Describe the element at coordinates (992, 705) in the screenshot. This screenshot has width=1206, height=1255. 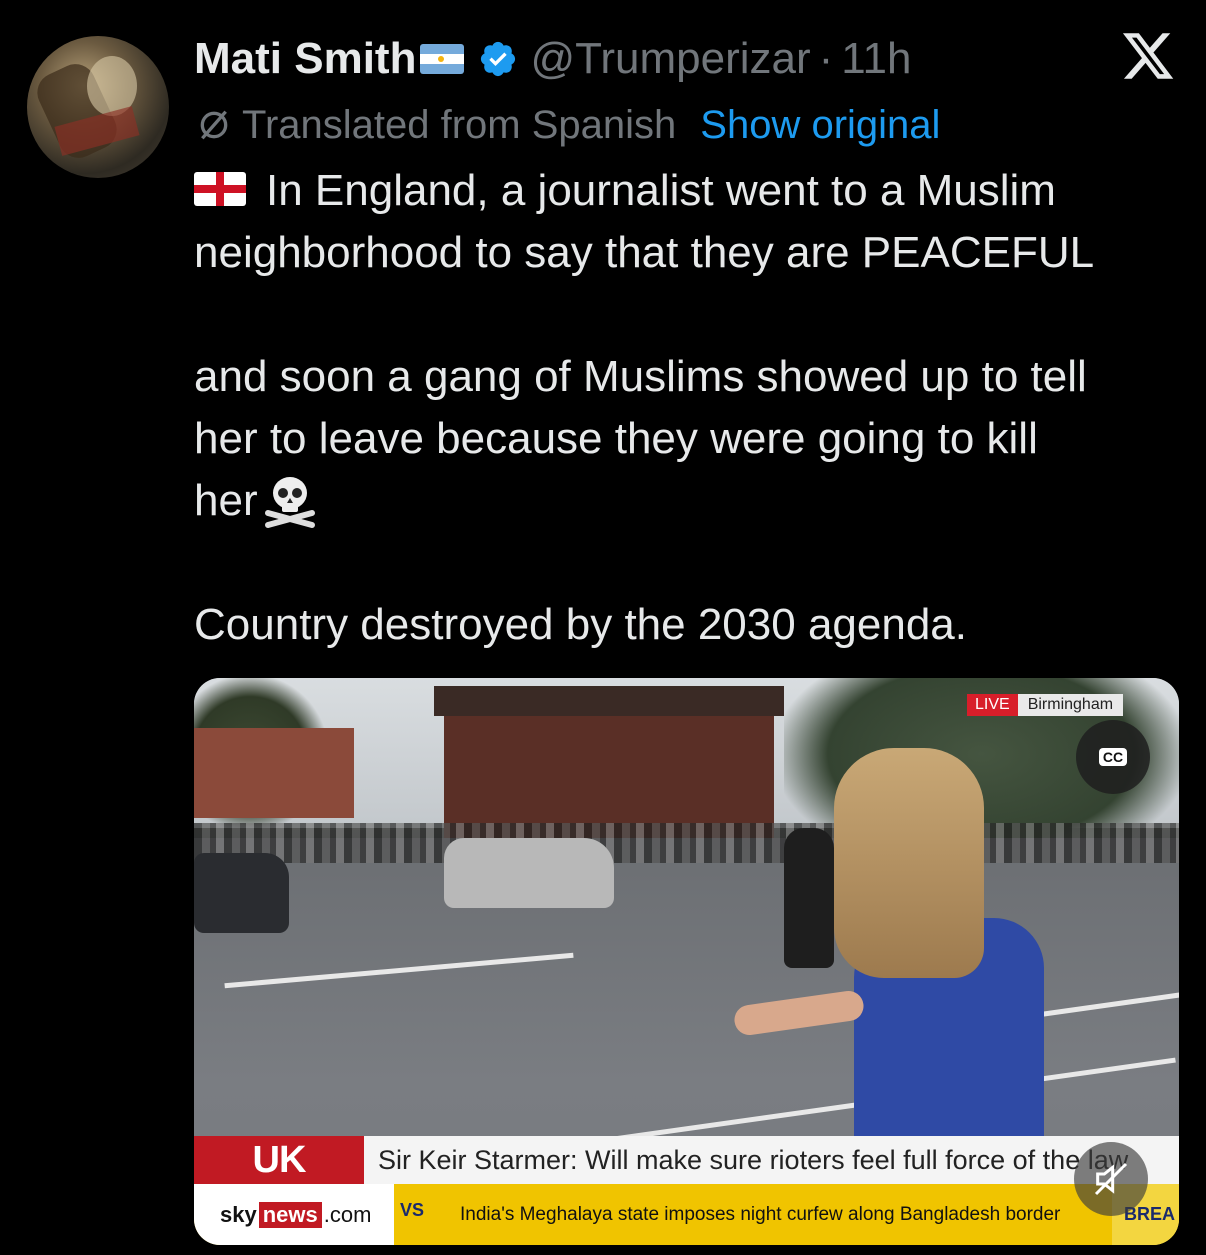
I see `live-label: LIVE` at that location.